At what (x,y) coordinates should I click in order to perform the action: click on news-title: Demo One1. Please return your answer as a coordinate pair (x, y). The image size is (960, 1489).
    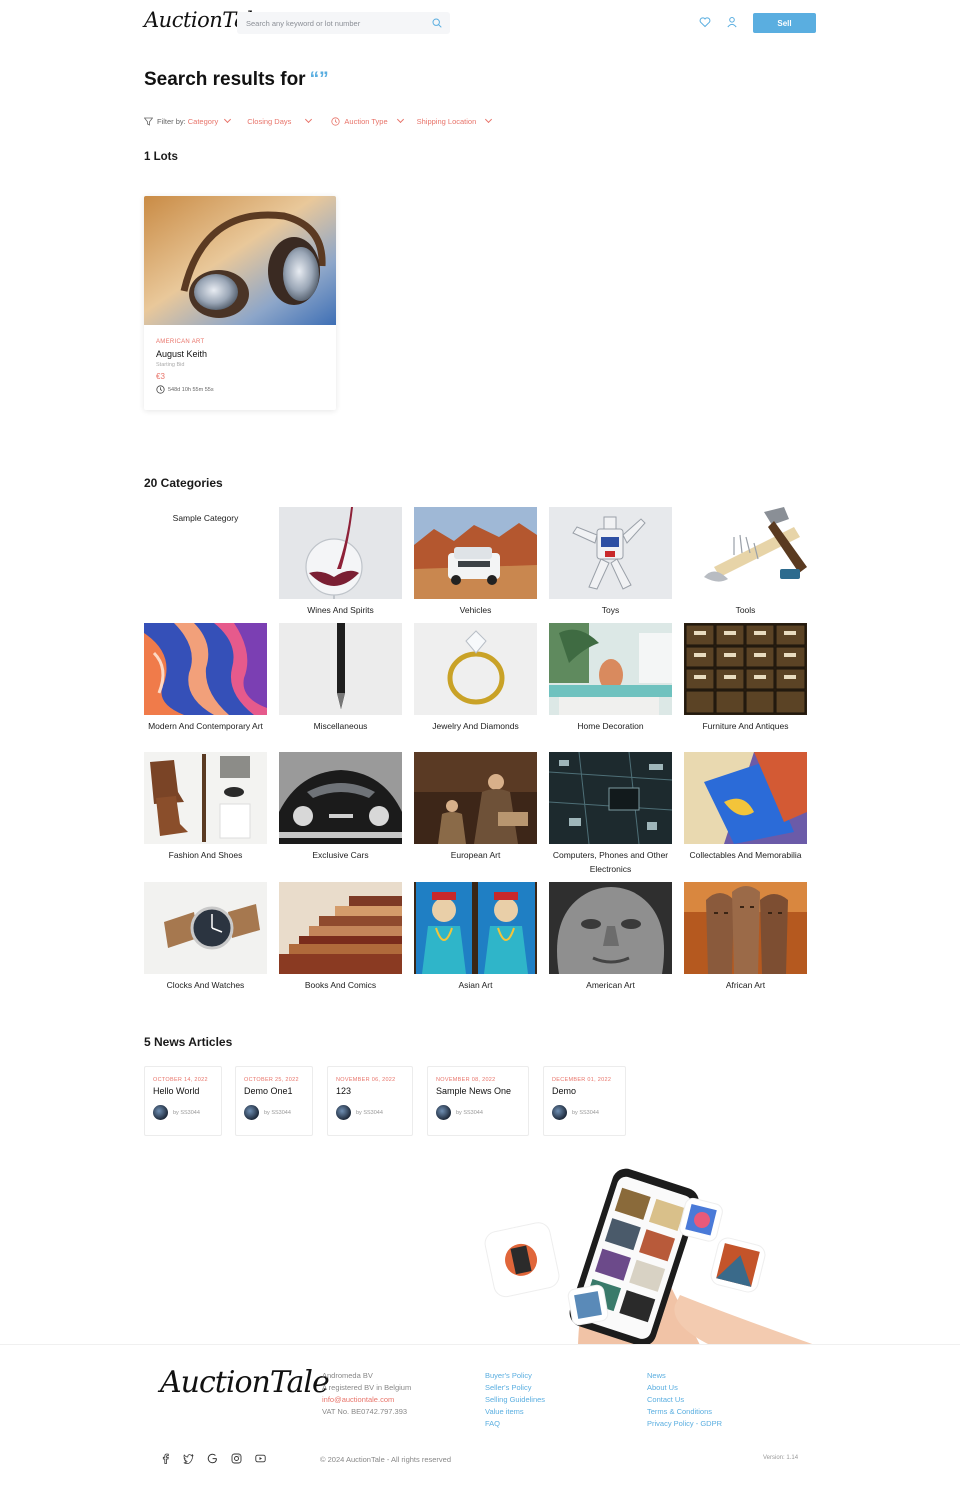
    Looking at the image, I should click on (274, 1091).